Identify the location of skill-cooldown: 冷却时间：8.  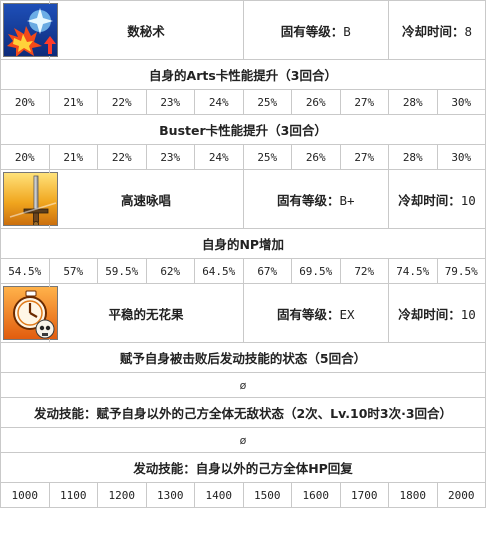
(437, 30).